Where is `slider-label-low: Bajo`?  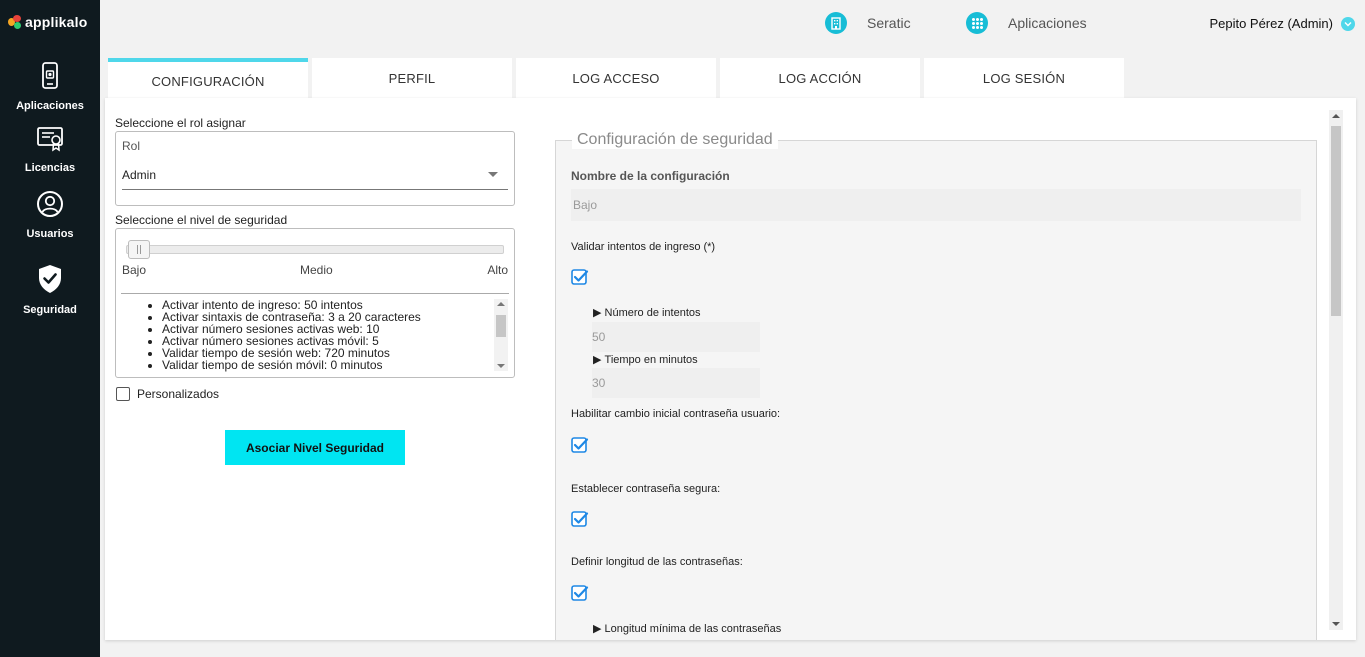 slider-label-low: Bajo is located at coordinates (134, 270).